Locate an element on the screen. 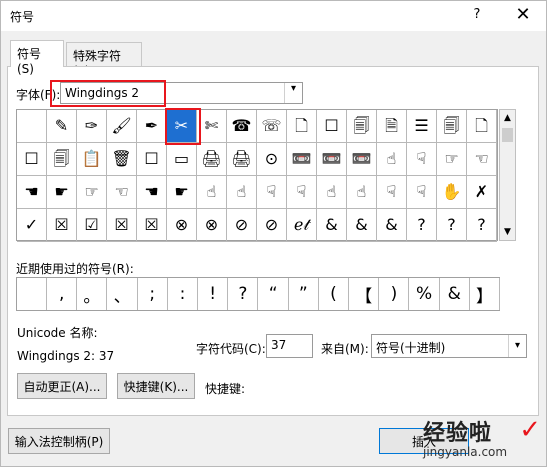 Image resolution: width=547 pixels, height=467 pixels. recent-symbol-cell: ( is located at coordinates (334, 294).